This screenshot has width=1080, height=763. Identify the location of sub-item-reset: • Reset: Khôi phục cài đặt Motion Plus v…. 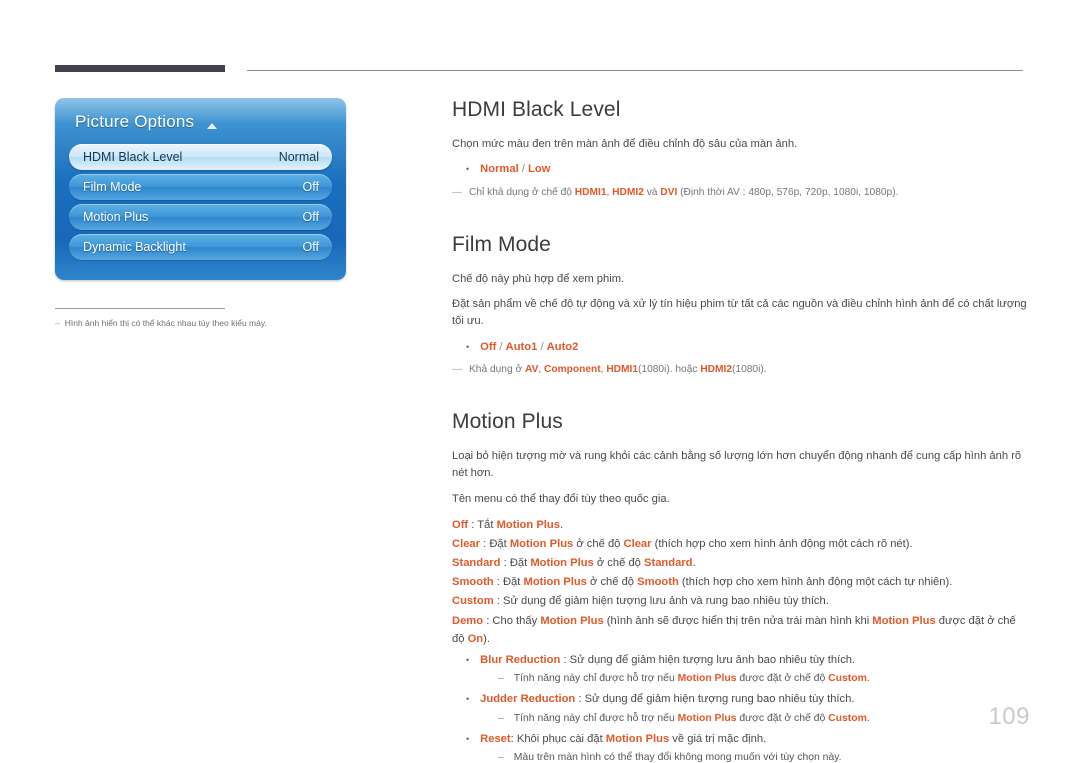
(746, 739).